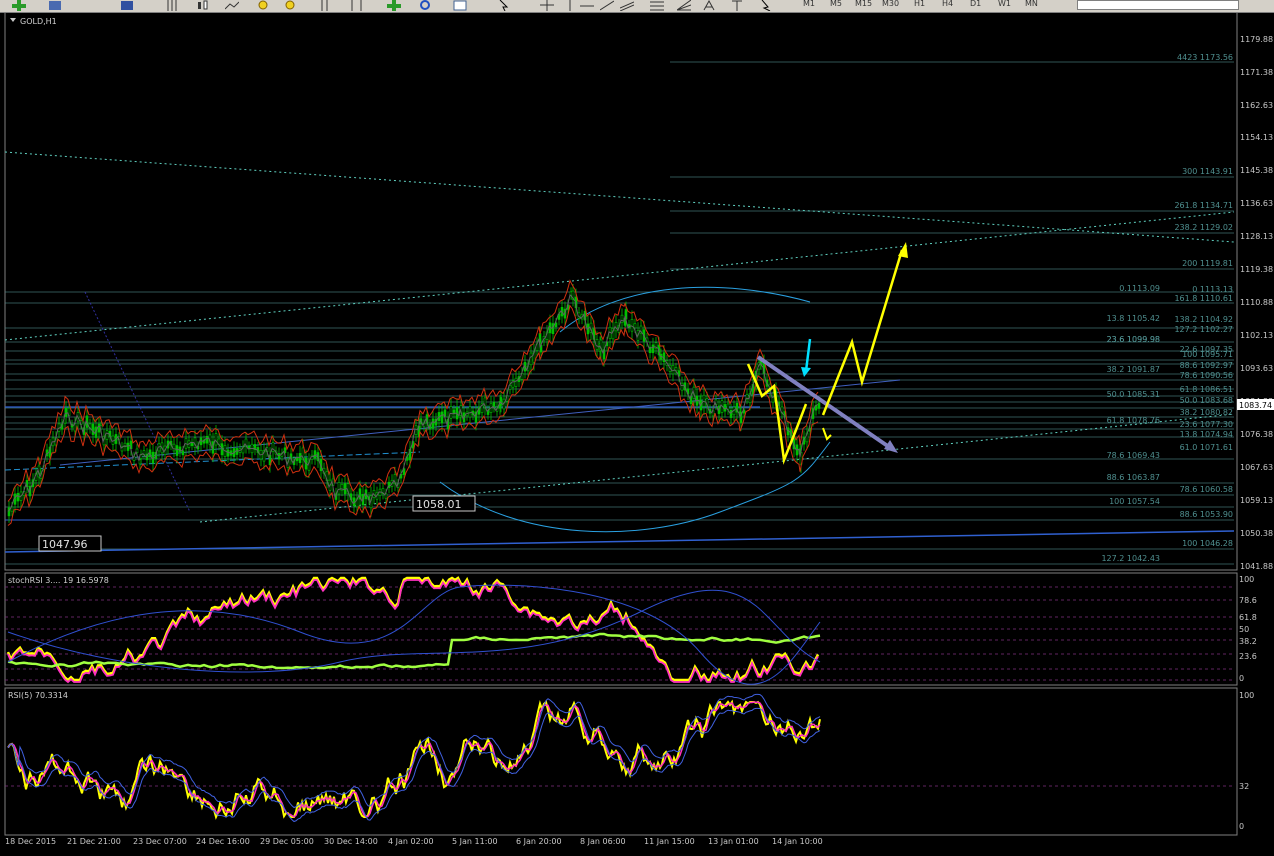  Describe the element at coordinates (1207, 354) in the screenshot. I see `fib-right-label: 100 1095.71` at that location.